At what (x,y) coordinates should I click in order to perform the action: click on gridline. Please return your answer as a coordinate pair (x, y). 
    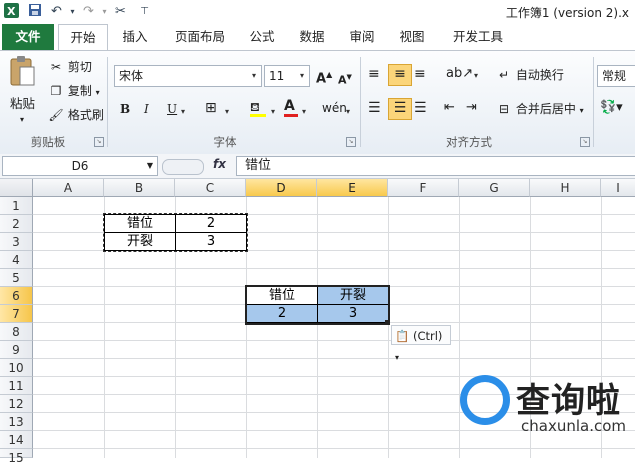
    Looking at the image, I should click on (334, 268).